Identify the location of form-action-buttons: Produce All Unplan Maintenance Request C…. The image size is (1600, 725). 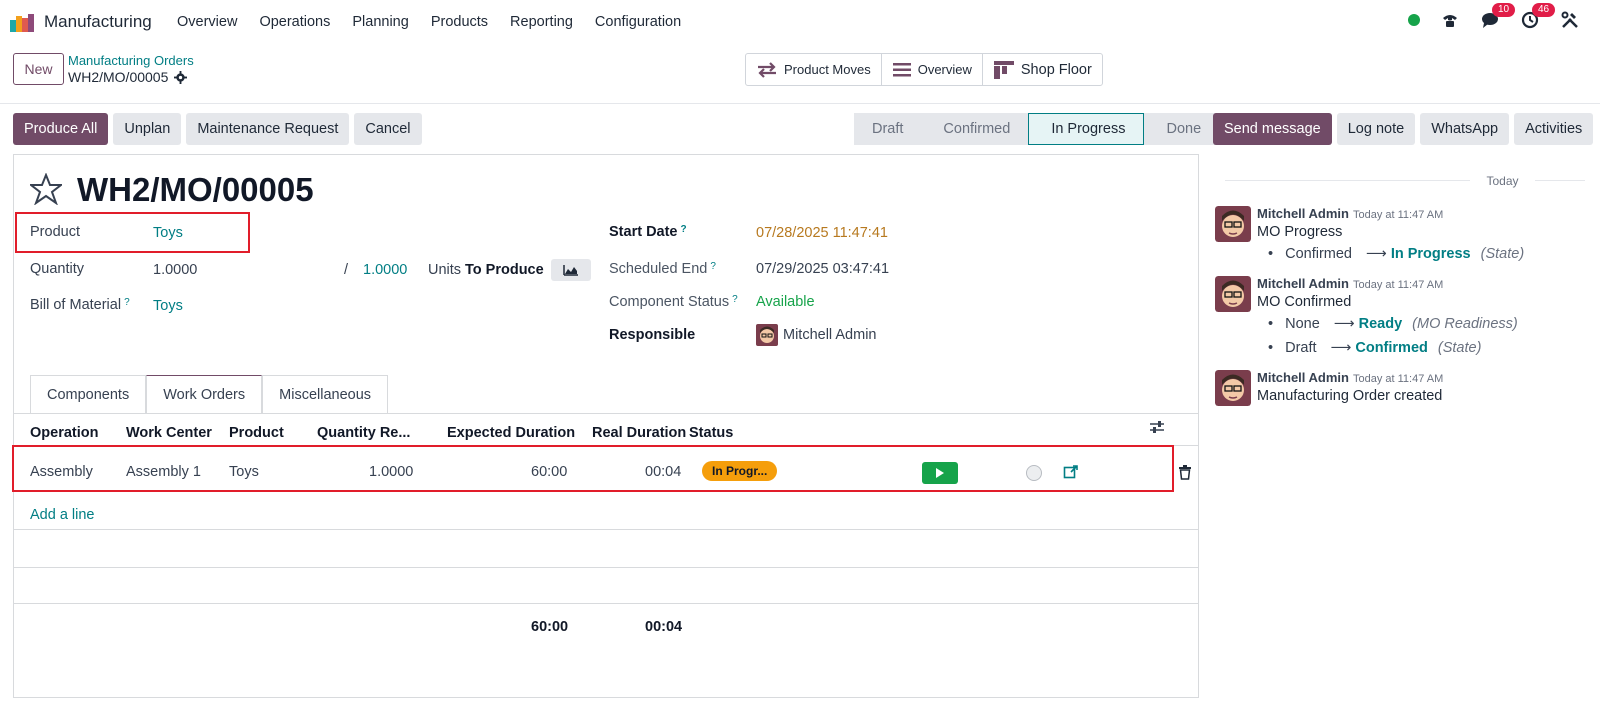
(217, 129).